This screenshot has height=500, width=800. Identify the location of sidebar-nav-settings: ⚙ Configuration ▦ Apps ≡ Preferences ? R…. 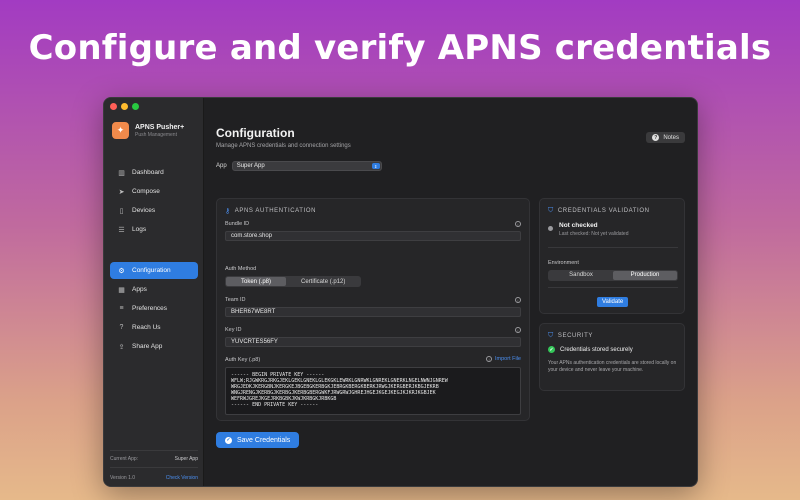
(154, 309).